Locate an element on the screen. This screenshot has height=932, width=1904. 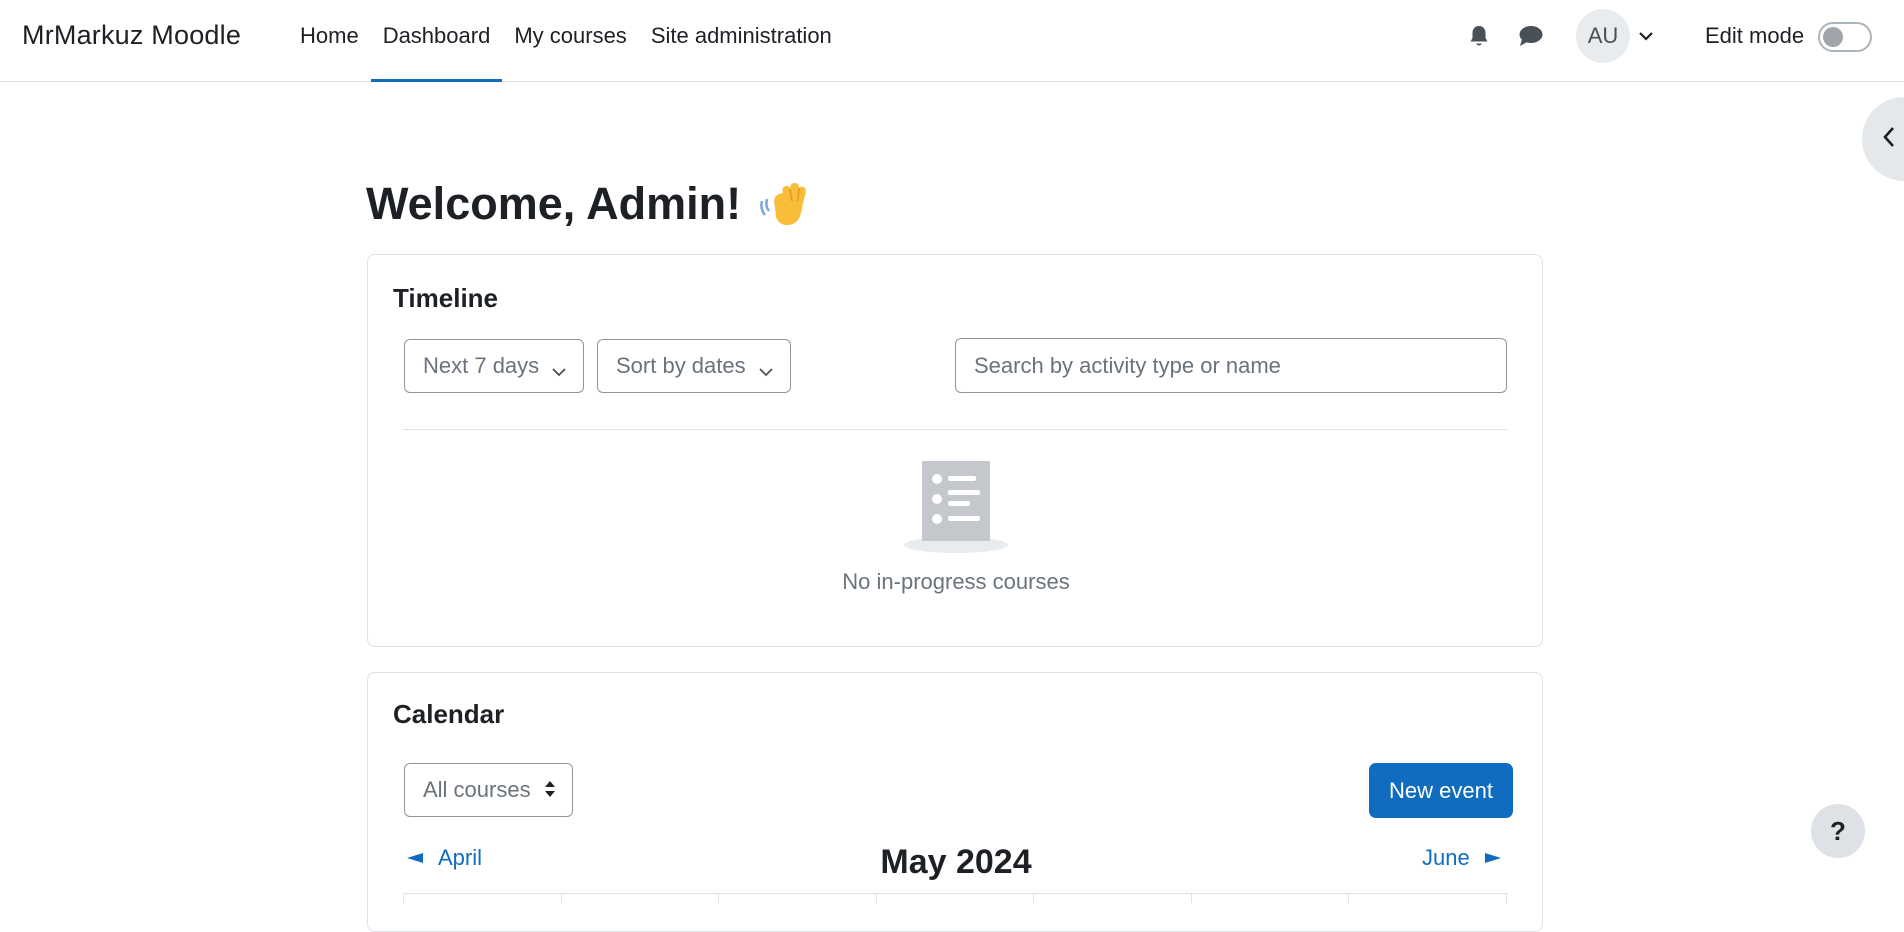
nav-link-my-courses: My courses is located at coordinates (570, 41).